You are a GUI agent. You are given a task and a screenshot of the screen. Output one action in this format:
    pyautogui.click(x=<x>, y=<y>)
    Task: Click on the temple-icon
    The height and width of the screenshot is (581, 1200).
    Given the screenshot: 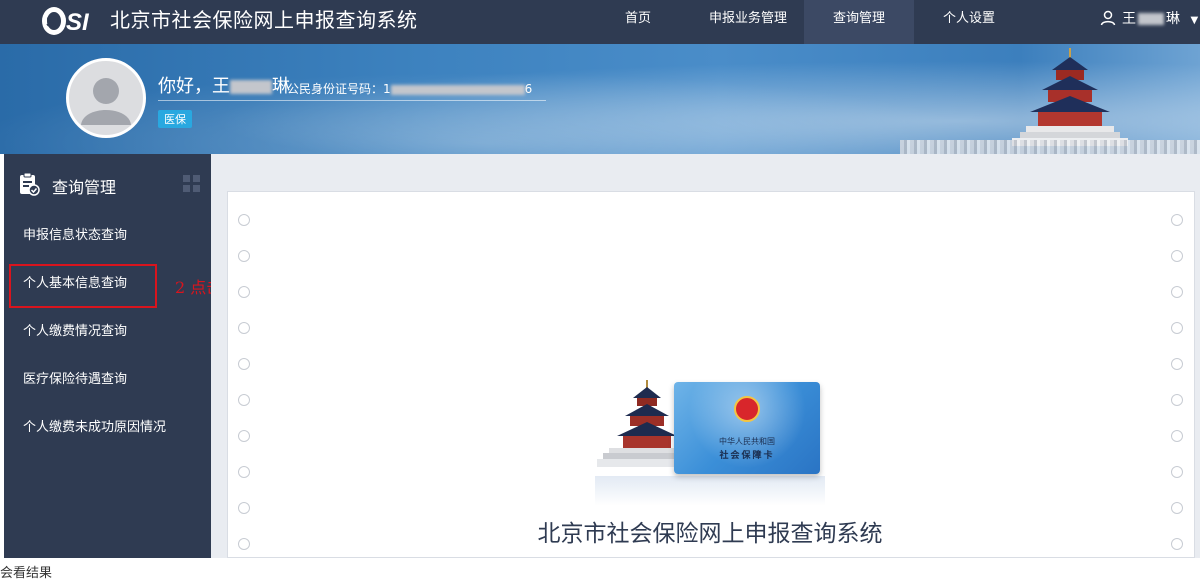 What is the action you would take?
    pyautogui.click(x=641, y=423)
    